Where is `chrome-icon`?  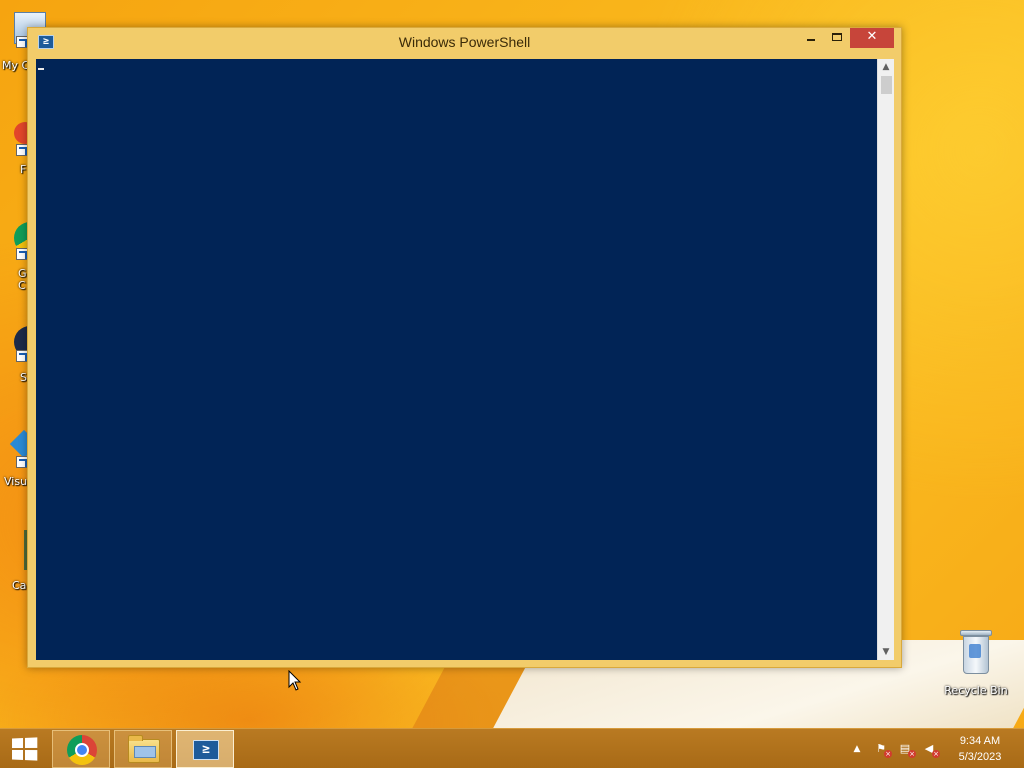 chrome-icon is located at coordinates (82, 750).